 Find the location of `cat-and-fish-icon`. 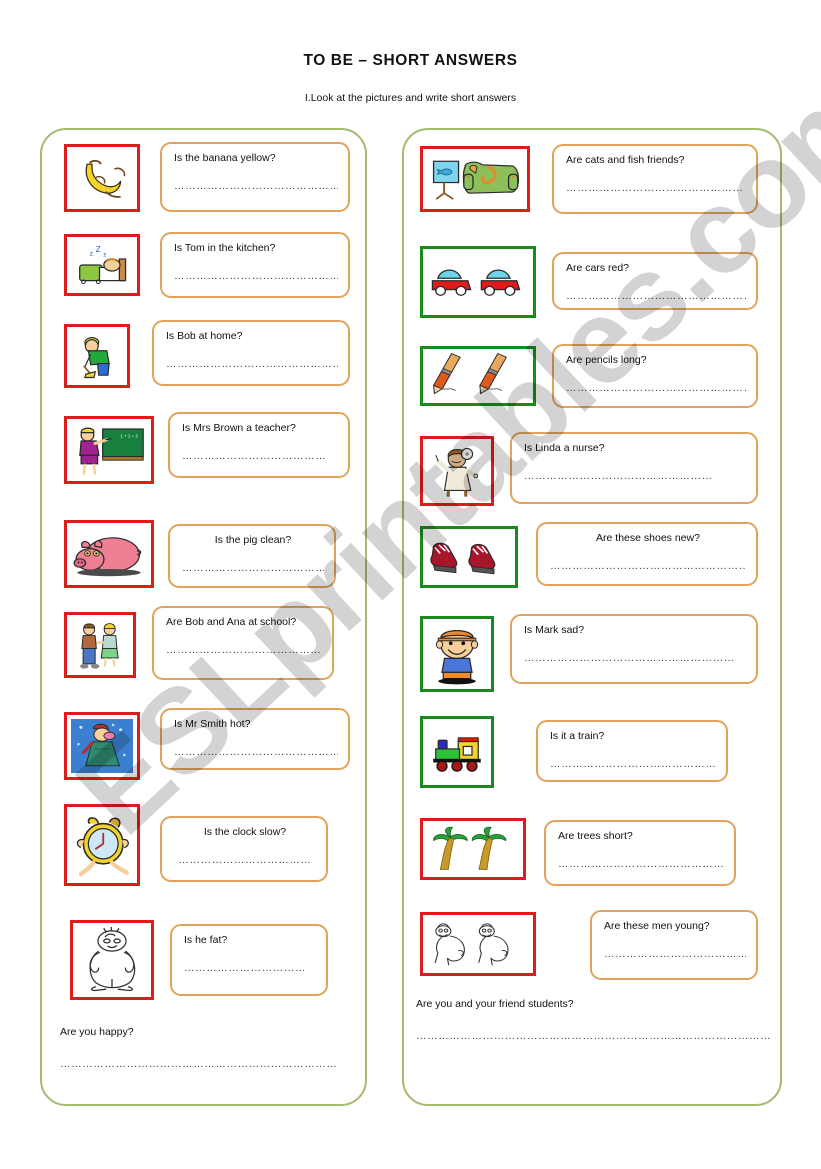

cat-and-fish-icon is located at coordinates (475, 179).